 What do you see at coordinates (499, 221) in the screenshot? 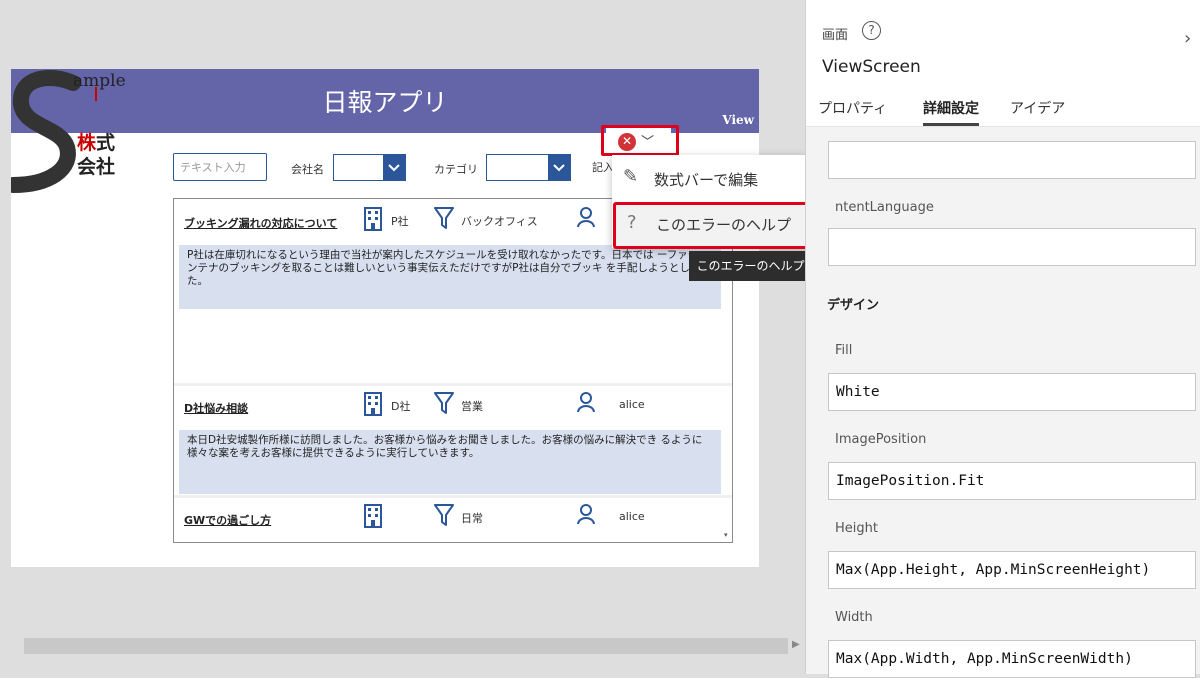
I see `item-category: バックオフィス` at bounding box center [499, 221].